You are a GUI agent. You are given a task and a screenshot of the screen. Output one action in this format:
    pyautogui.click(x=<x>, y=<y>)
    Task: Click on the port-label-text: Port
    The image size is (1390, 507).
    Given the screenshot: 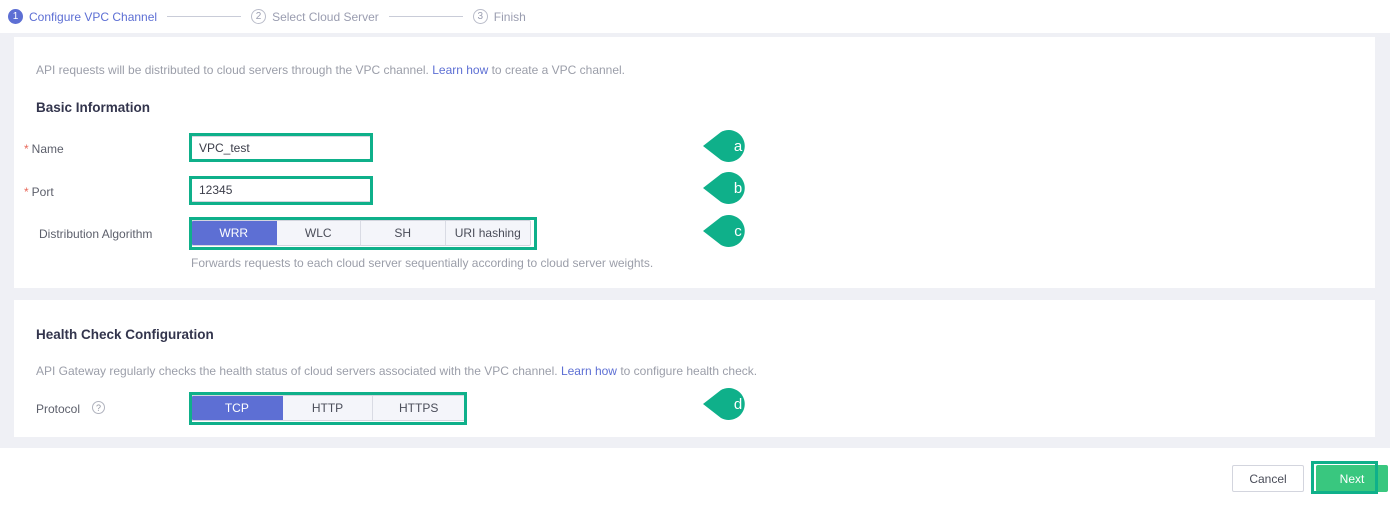 What is the action you would take?
    pyautogui.click(x=42, y=192)
    